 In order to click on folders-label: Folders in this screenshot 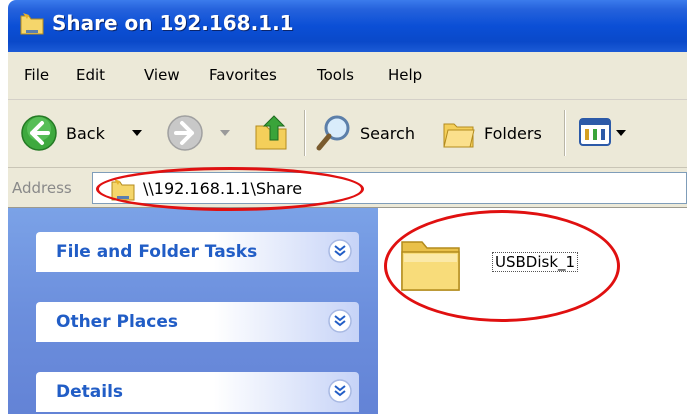, I will do `click(513, 133)`.